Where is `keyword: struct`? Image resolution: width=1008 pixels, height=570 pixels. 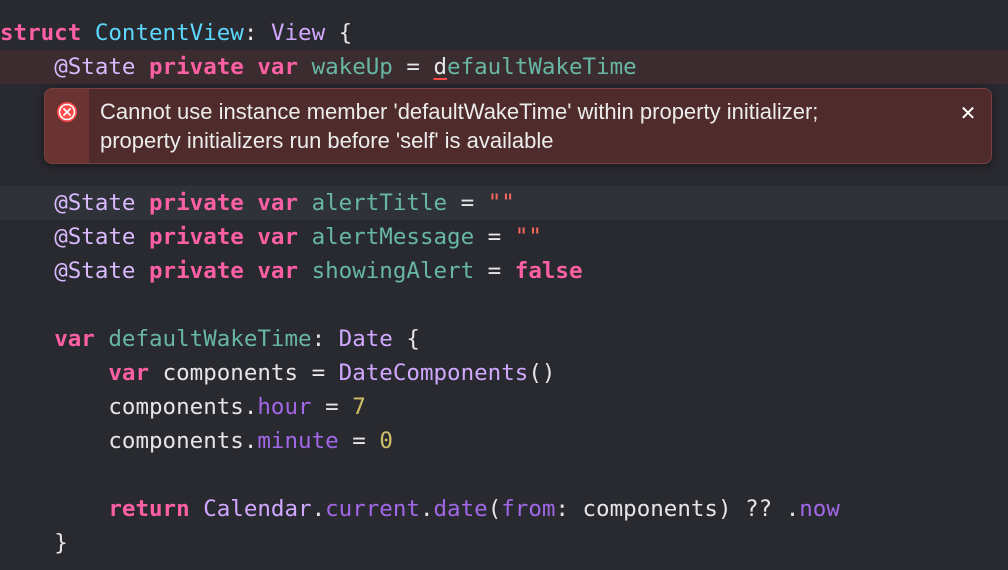 keyword: struct is located at coordinates (41, 33).